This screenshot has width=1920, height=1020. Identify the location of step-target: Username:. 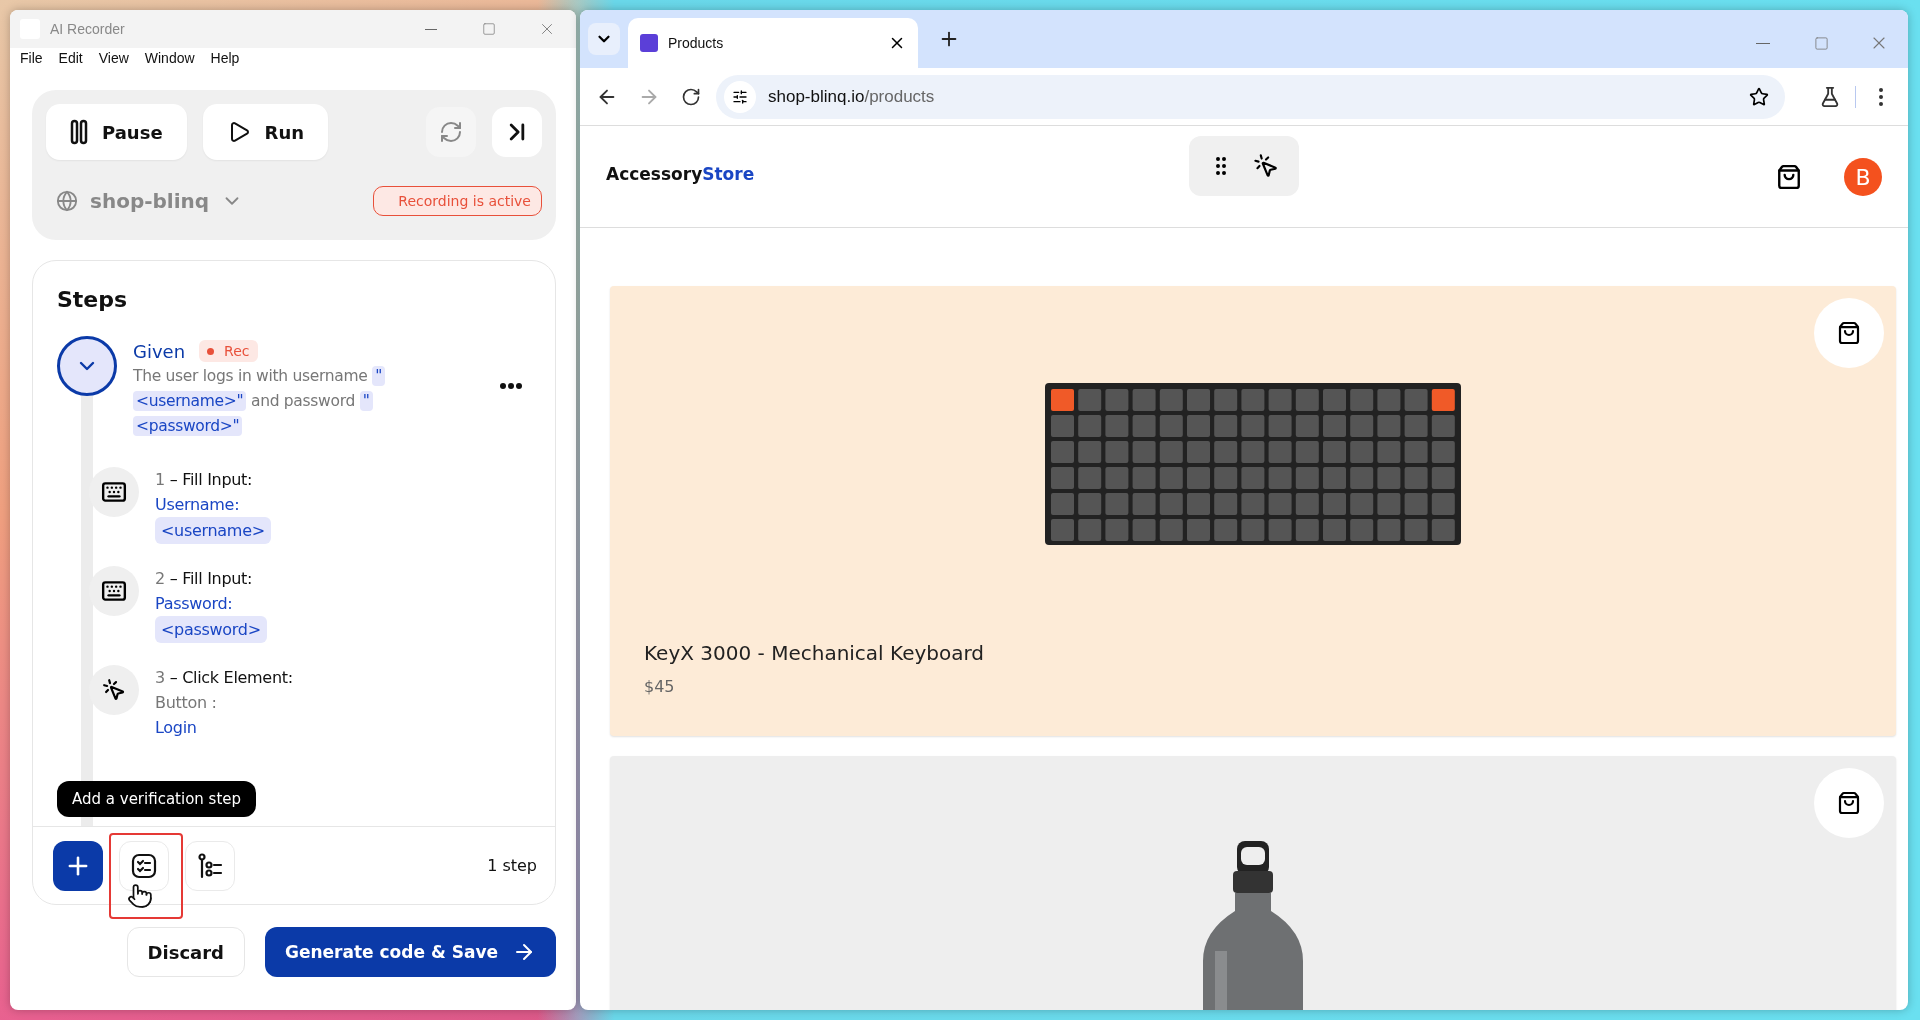
(197, 505).